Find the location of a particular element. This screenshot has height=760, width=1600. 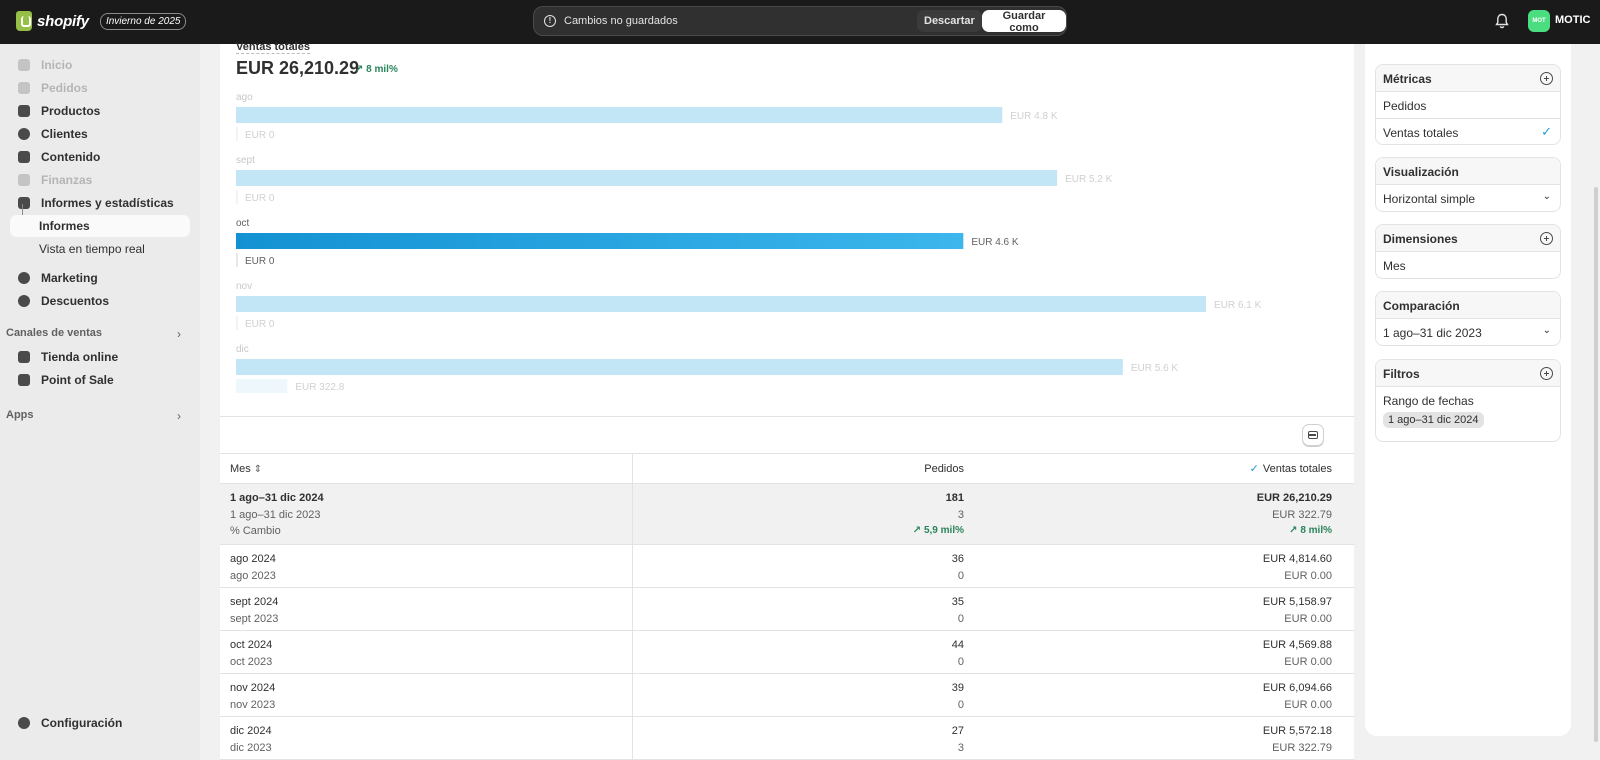

comparison-select: 1 ago–31 dic 2023 ⌄ is located at coordinates (1468, 332).